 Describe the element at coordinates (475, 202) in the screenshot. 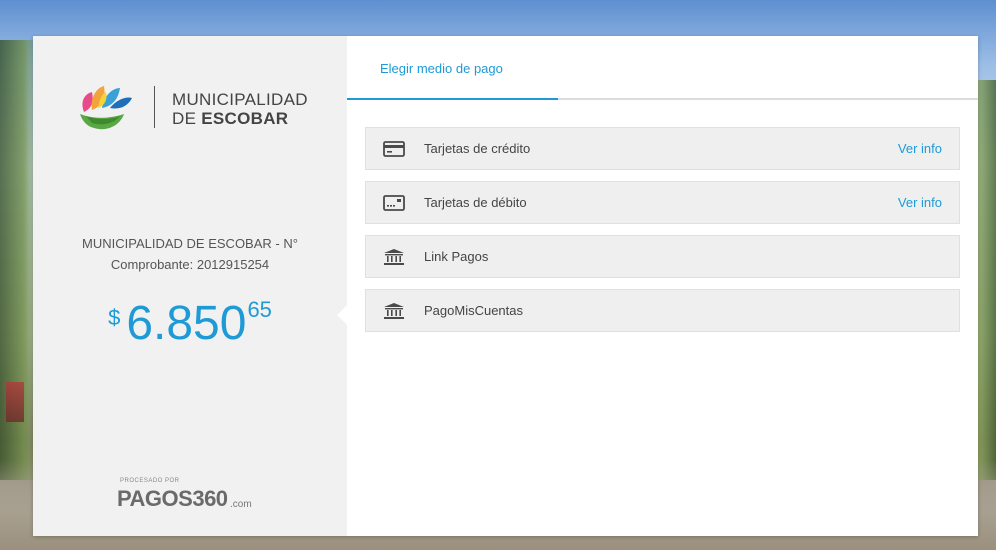

I see `method-label: Tarjetas de débito` at that location.